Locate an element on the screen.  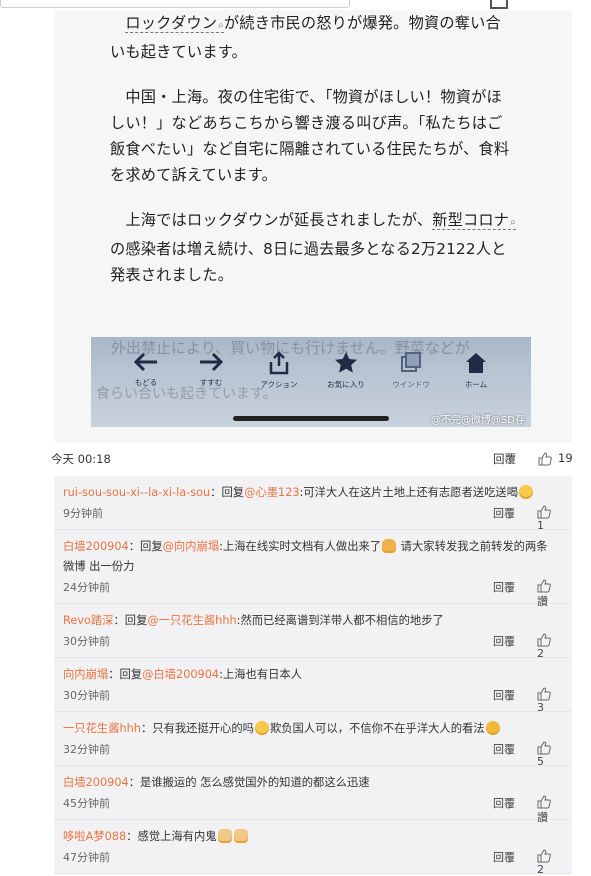
comment-author: rui-sou-sou-xi--la-xi-la-sou is located at coordinates (136, 492).